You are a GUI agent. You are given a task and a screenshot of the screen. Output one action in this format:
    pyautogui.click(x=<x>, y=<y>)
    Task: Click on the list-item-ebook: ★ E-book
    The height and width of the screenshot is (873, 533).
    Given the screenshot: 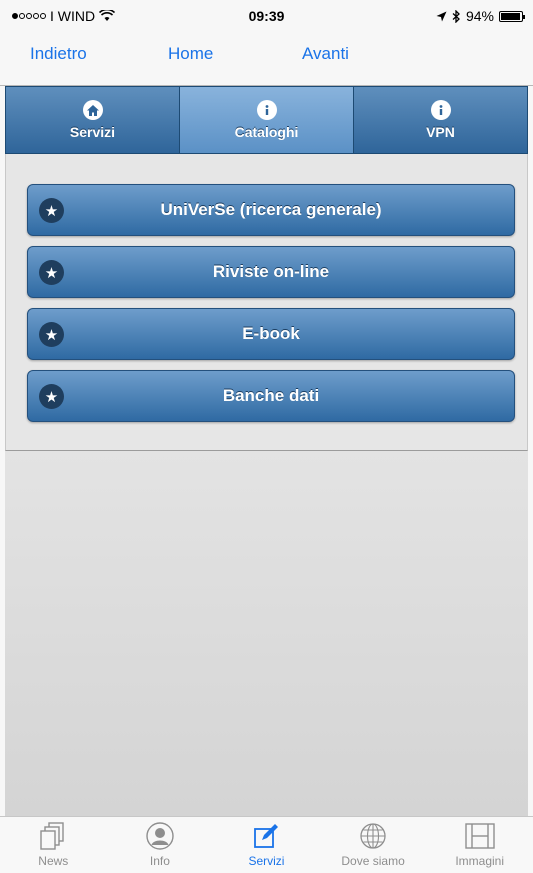 What is the action you would take?
    pyautogui.click(x=271, y=334)
    